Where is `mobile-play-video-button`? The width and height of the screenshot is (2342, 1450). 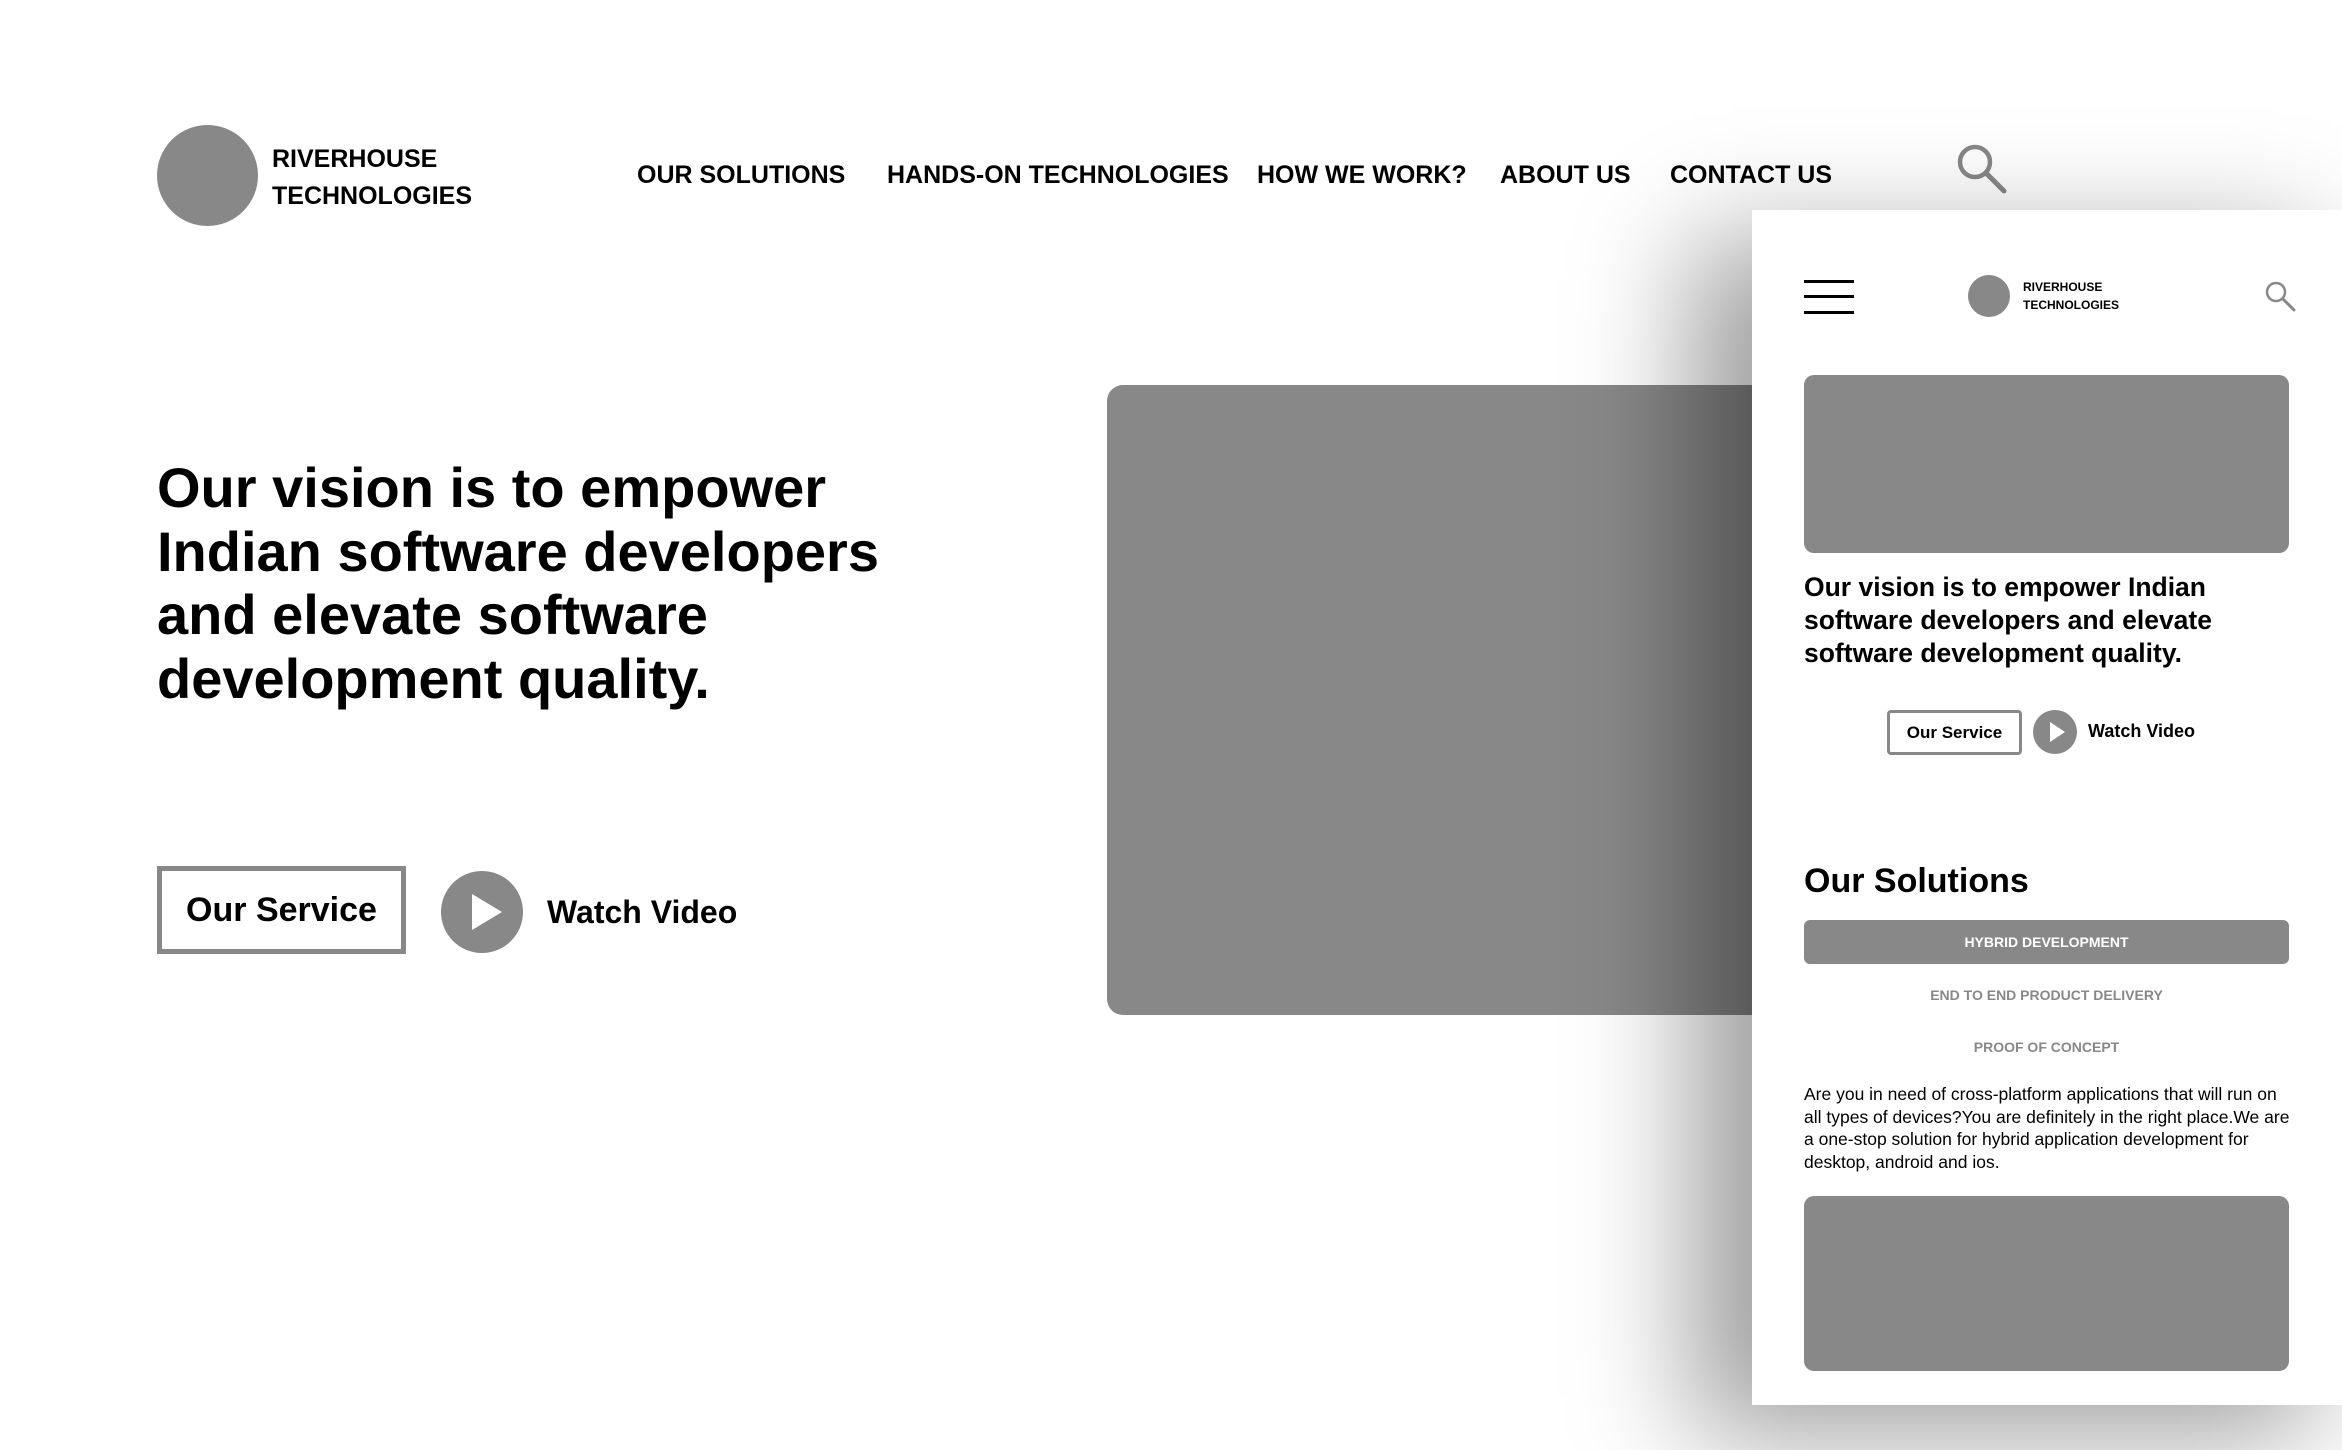
mobile-play-video-button is located at coordinates (2055, 732).